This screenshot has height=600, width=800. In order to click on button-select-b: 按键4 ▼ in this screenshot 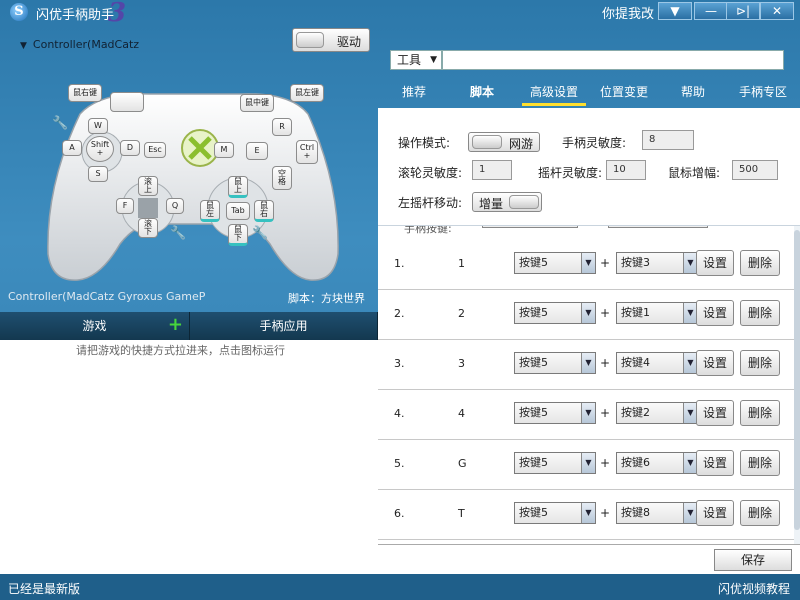, I will do `click(657, 363)`.